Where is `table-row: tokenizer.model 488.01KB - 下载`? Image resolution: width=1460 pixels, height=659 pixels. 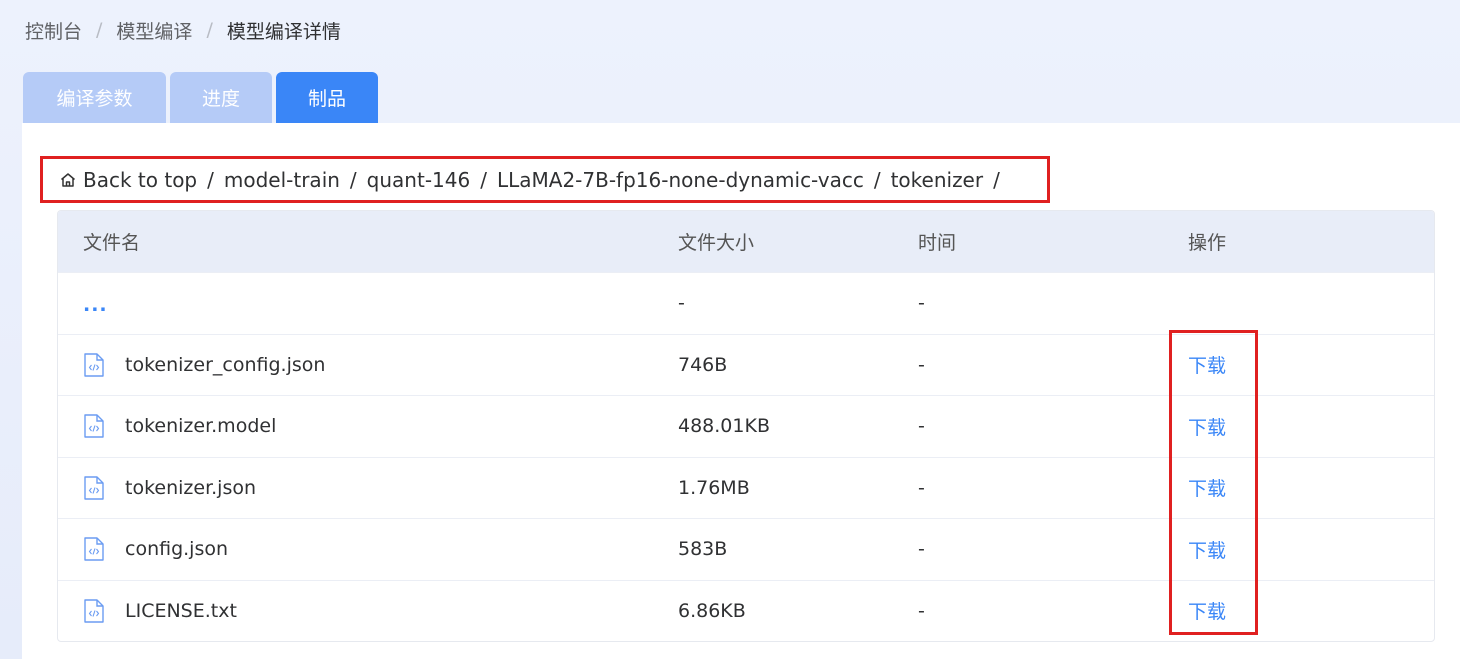
table-row: tokenizer.model 488.01KB - 下载 is located at coordinates (746, 426).